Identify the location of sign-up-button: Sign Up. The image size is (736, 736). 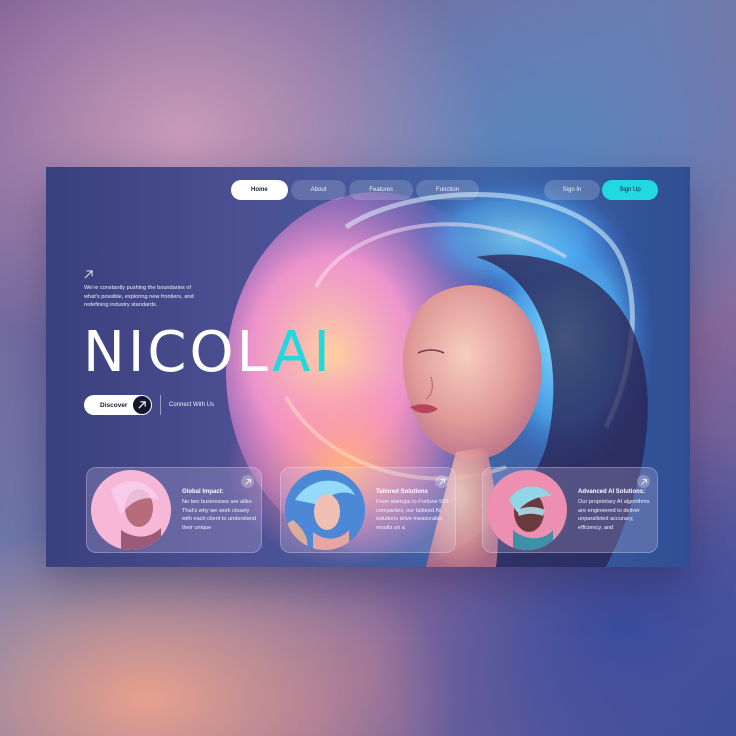
(630, 190).